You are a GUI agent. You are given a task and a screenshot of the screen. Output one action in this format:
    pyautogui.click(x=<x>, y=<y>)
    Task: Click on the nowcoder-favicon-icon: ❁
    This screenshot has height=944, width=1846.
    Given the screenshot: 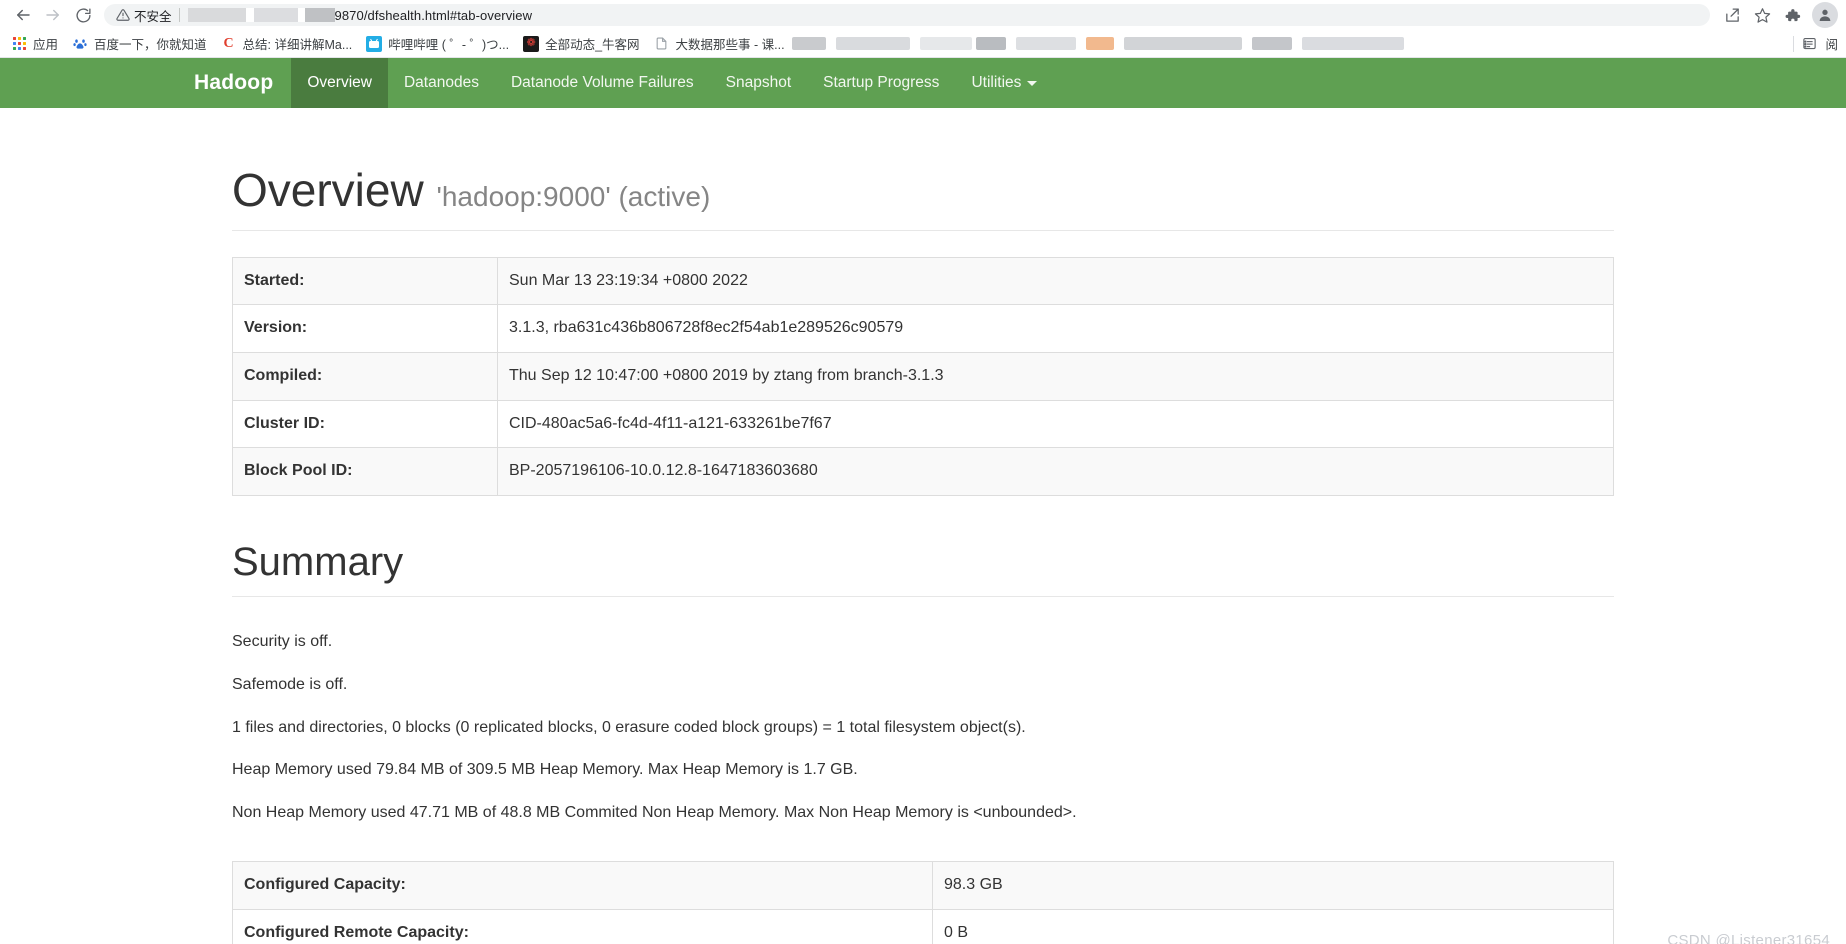 What is the action you would take?
    pyautogui.click(x=531, y=43)
    